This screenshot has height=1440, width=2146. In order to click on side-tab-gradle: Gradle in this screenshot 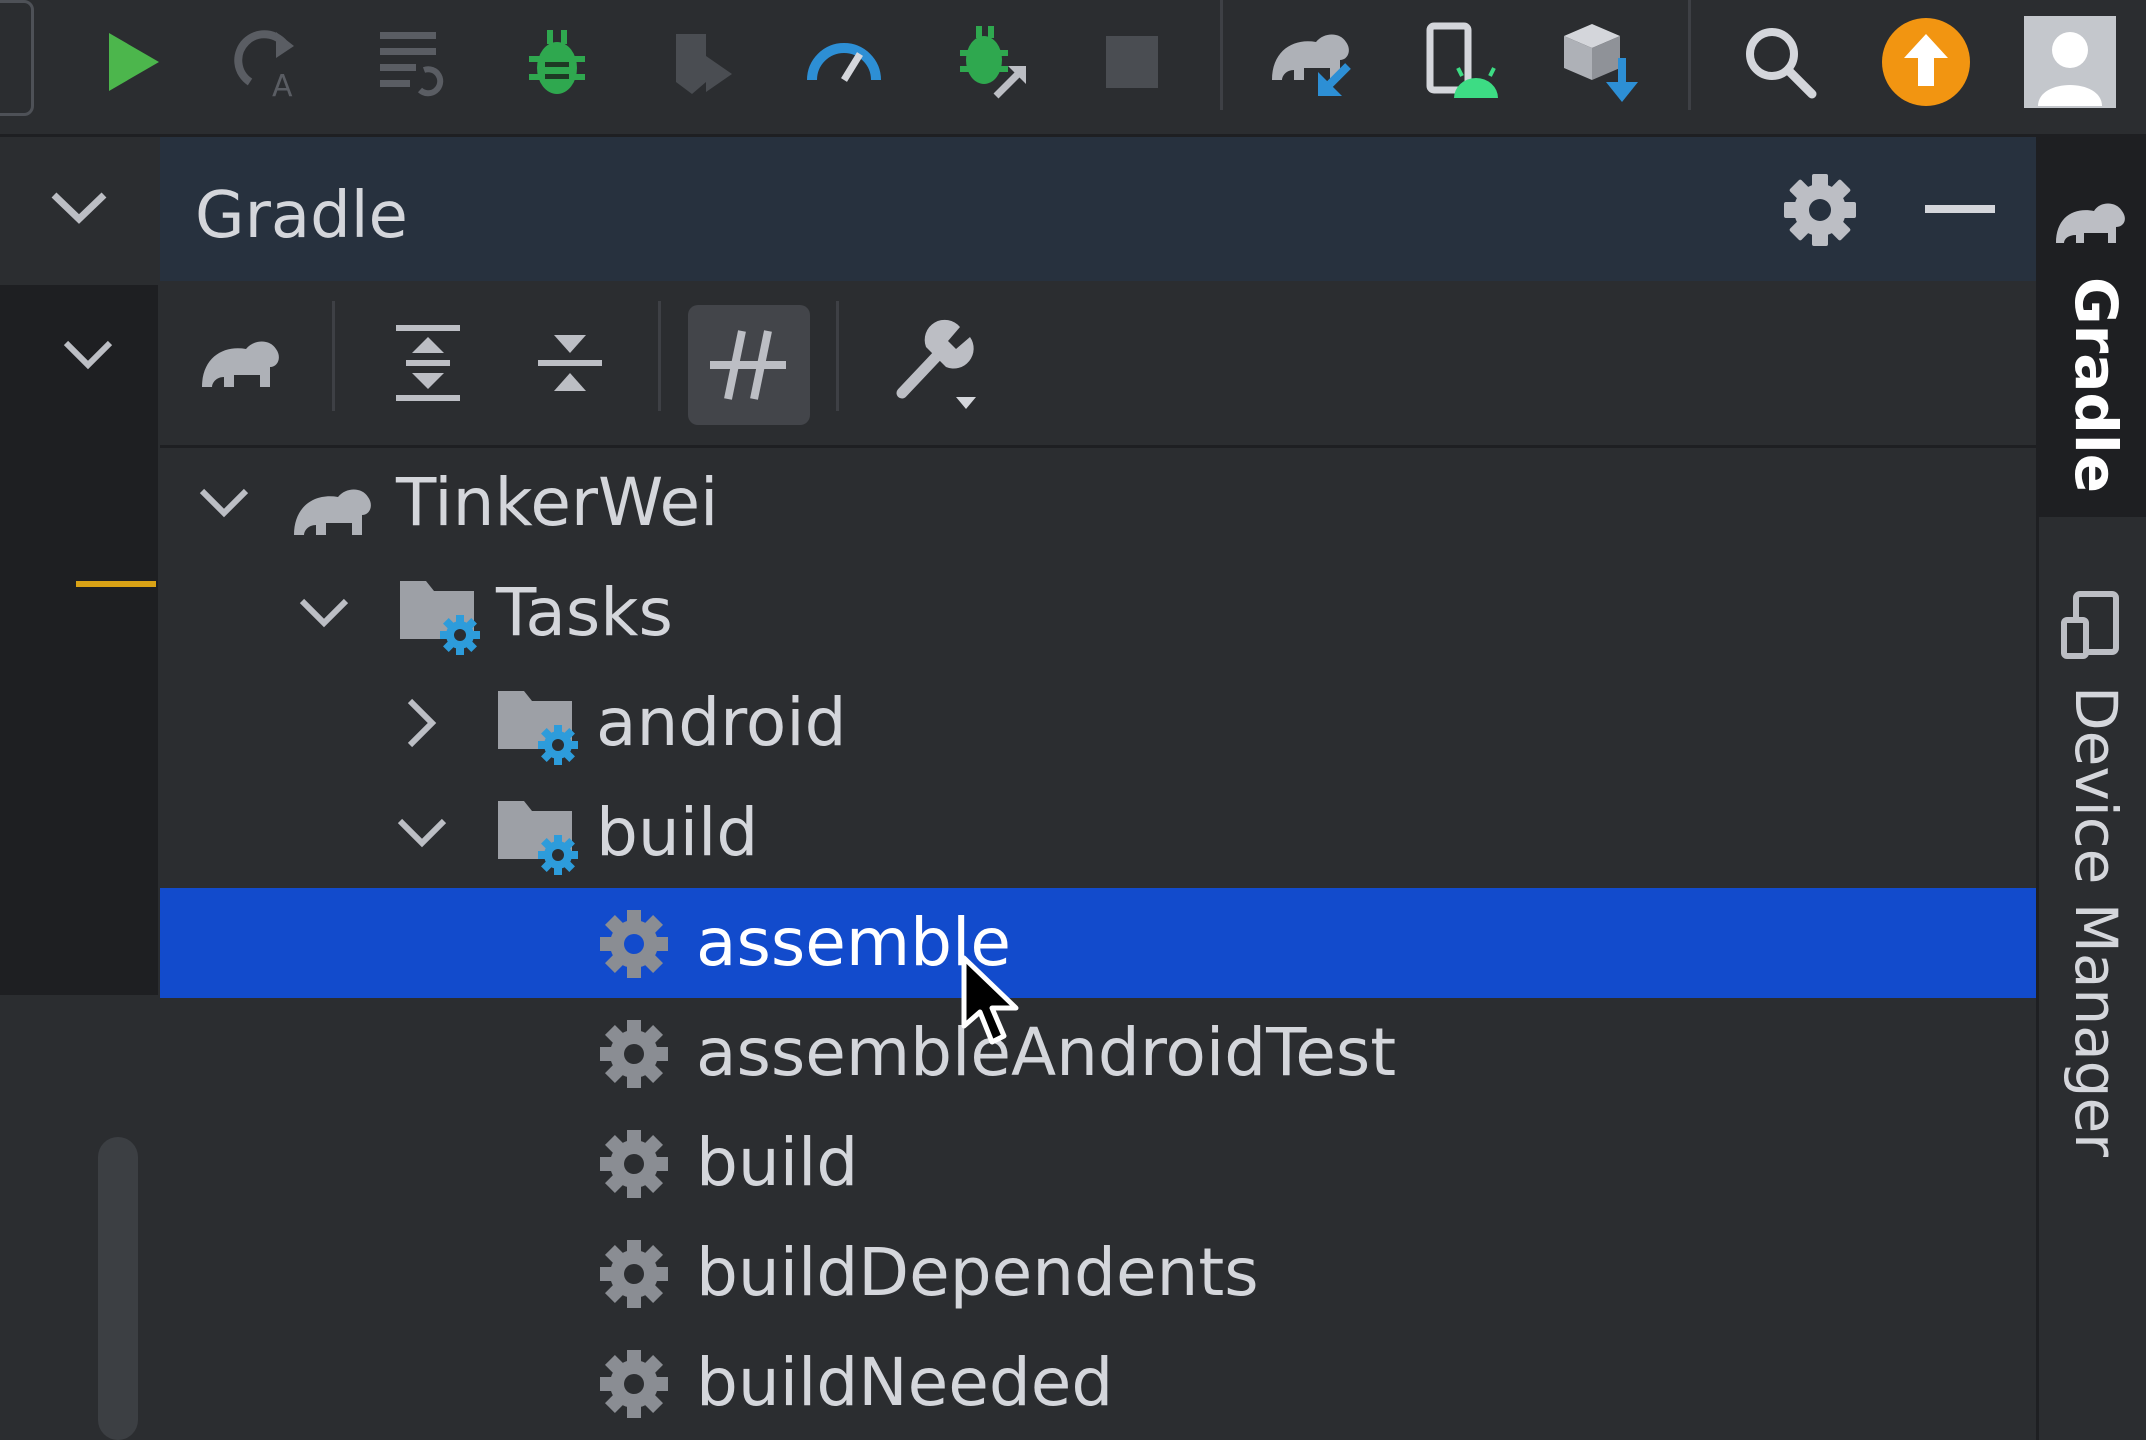, I will do `click(2091, 327)`.